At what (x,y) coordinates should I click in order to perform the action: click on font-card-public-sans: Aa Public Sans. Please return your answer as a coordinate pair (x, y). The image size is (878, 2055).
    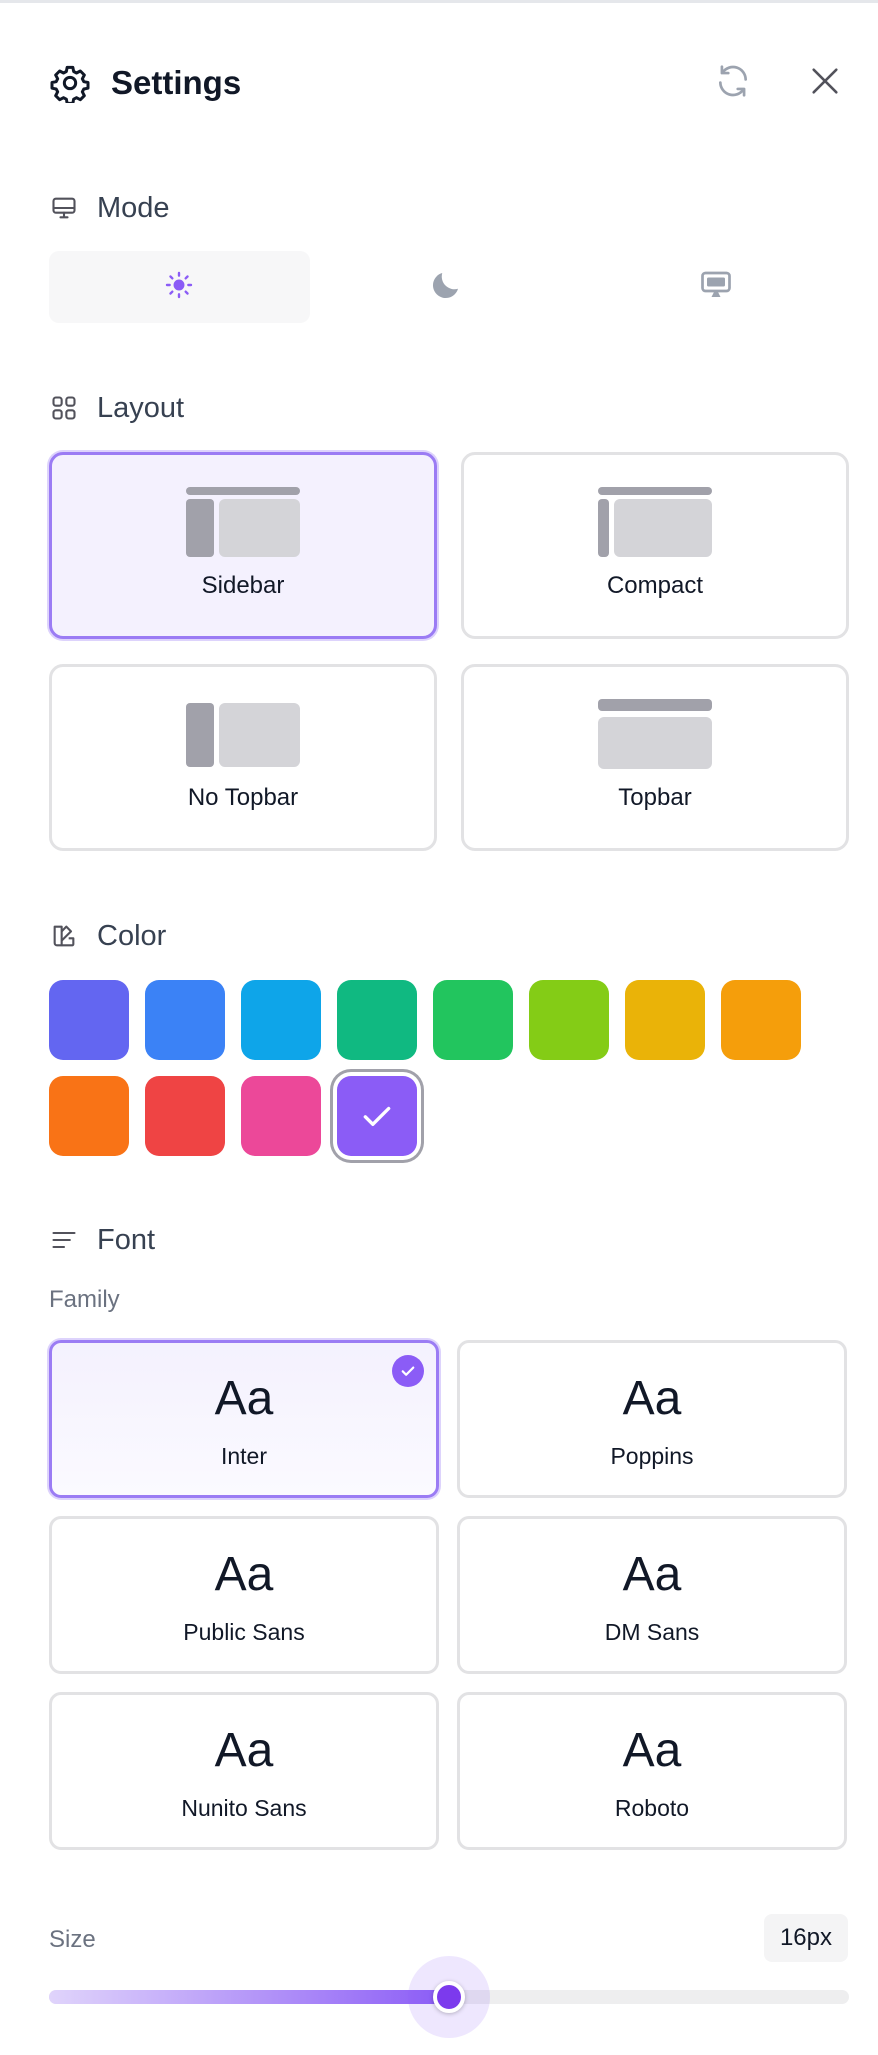
    Looking at the image, I should click on (244, 1595).